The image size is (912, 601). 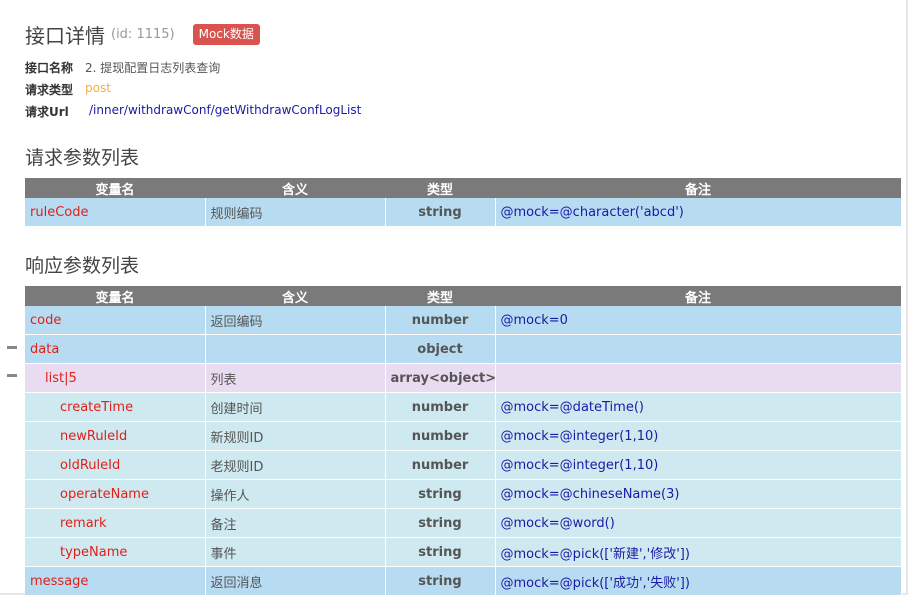 What do you see at coordinates (115, 407) in the screenshot?
I see `param-name: createTime` at bounding box center [115, 407].